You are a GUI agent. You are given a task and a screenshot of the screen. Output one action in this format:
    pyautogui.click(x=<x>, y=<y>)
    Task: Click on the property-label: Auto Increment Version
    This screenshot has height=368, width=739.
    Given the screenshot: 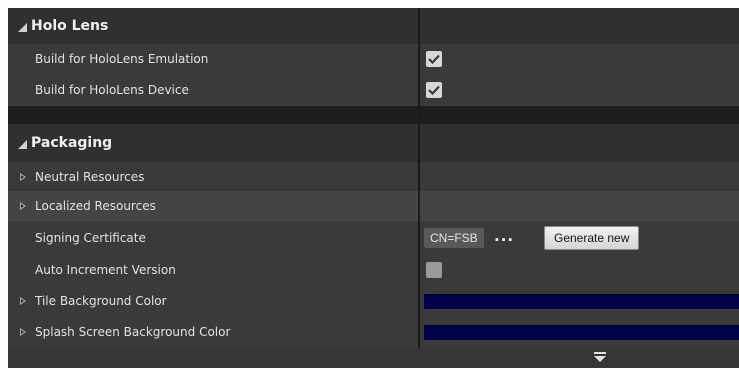 What is the action you would take?
    pyautogui.click(x=105, y=269)
    